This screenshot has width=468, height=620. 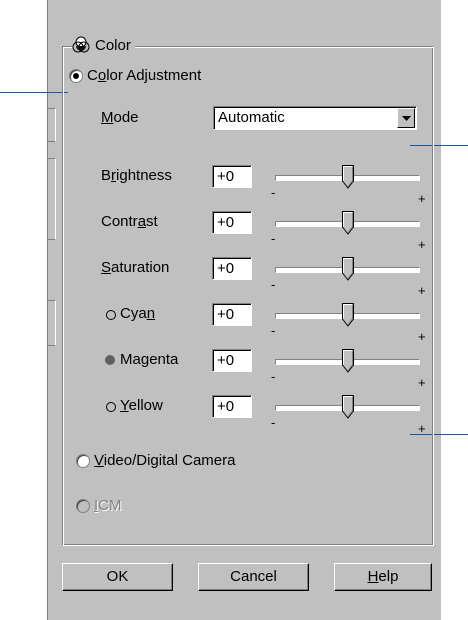 What do you see at coordinates (144, 76) in the screenshot?
I see `color-adjustment-label: Color Adjustment` at bounding box center [144, 76].